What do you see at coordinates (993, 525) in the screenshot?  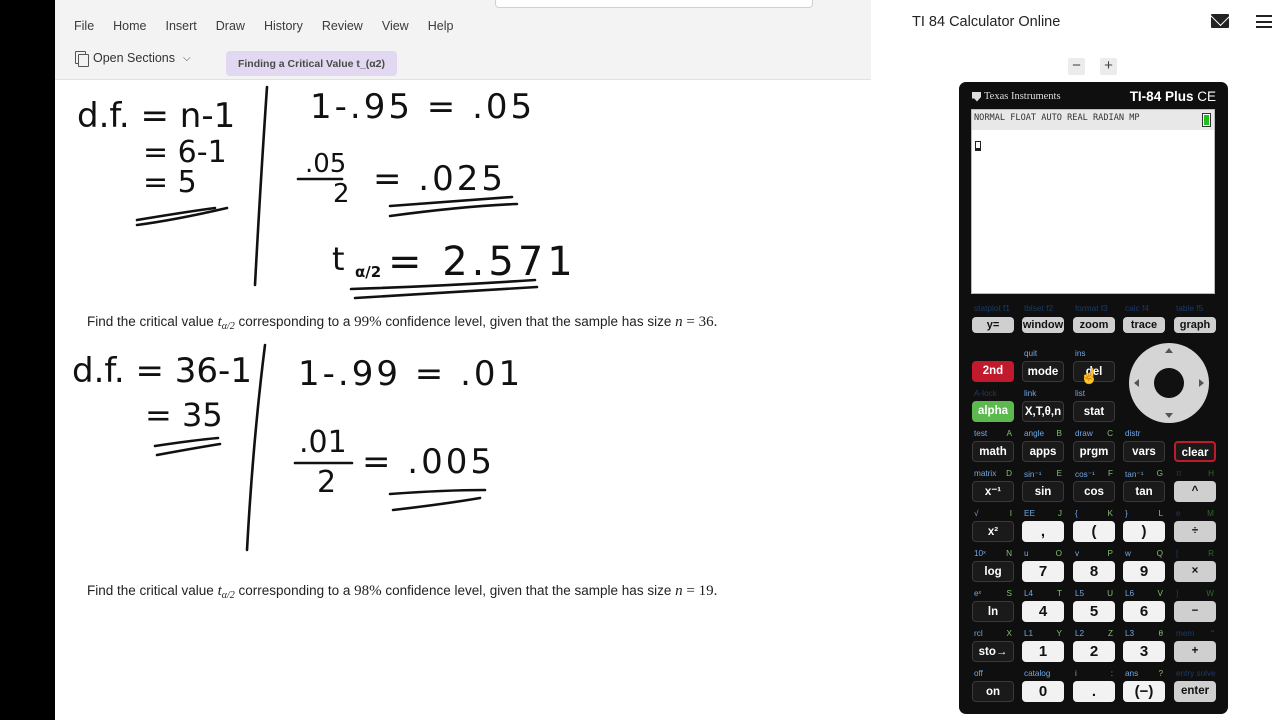 I see `key-x: √ Ix²` at bounding box center [993, 525].